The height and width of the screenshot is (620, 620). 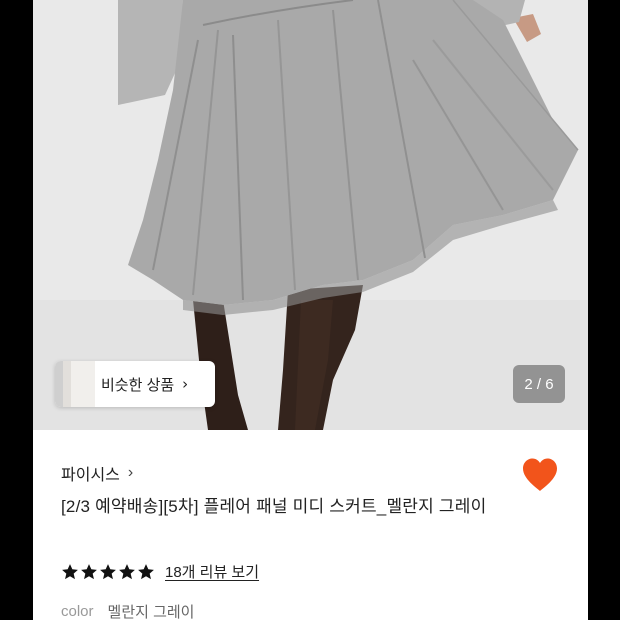 What do you see at coordinates (274, 506) in the screenshot?
I see `product-title: [2/3 예약배송][5차] 플레어 패널 미디 스커트_멜란지 그레이` at bounding box center [274, 506].